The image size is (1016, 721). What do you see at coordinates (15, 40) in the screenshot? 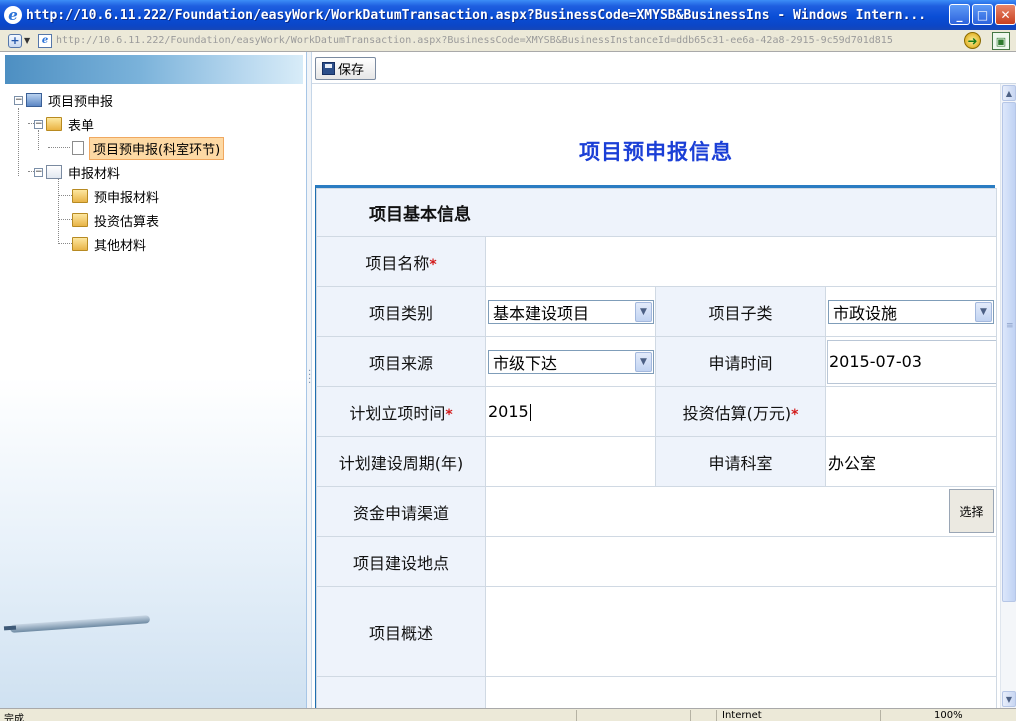
I see `add-favorite-icon: +` at bounding box center [15, 40].